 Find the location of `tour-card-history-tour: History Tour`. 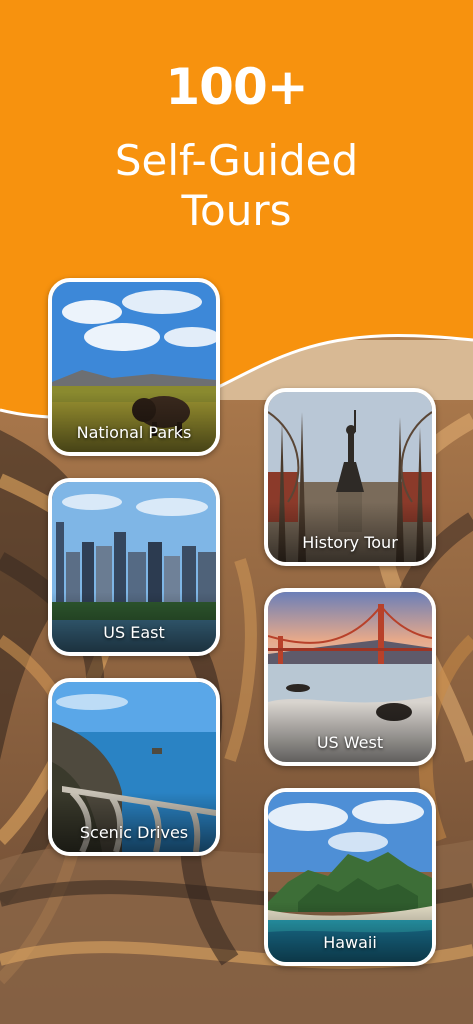

tour-card-history-tour: History Tour is located at coordinates (350, 477).